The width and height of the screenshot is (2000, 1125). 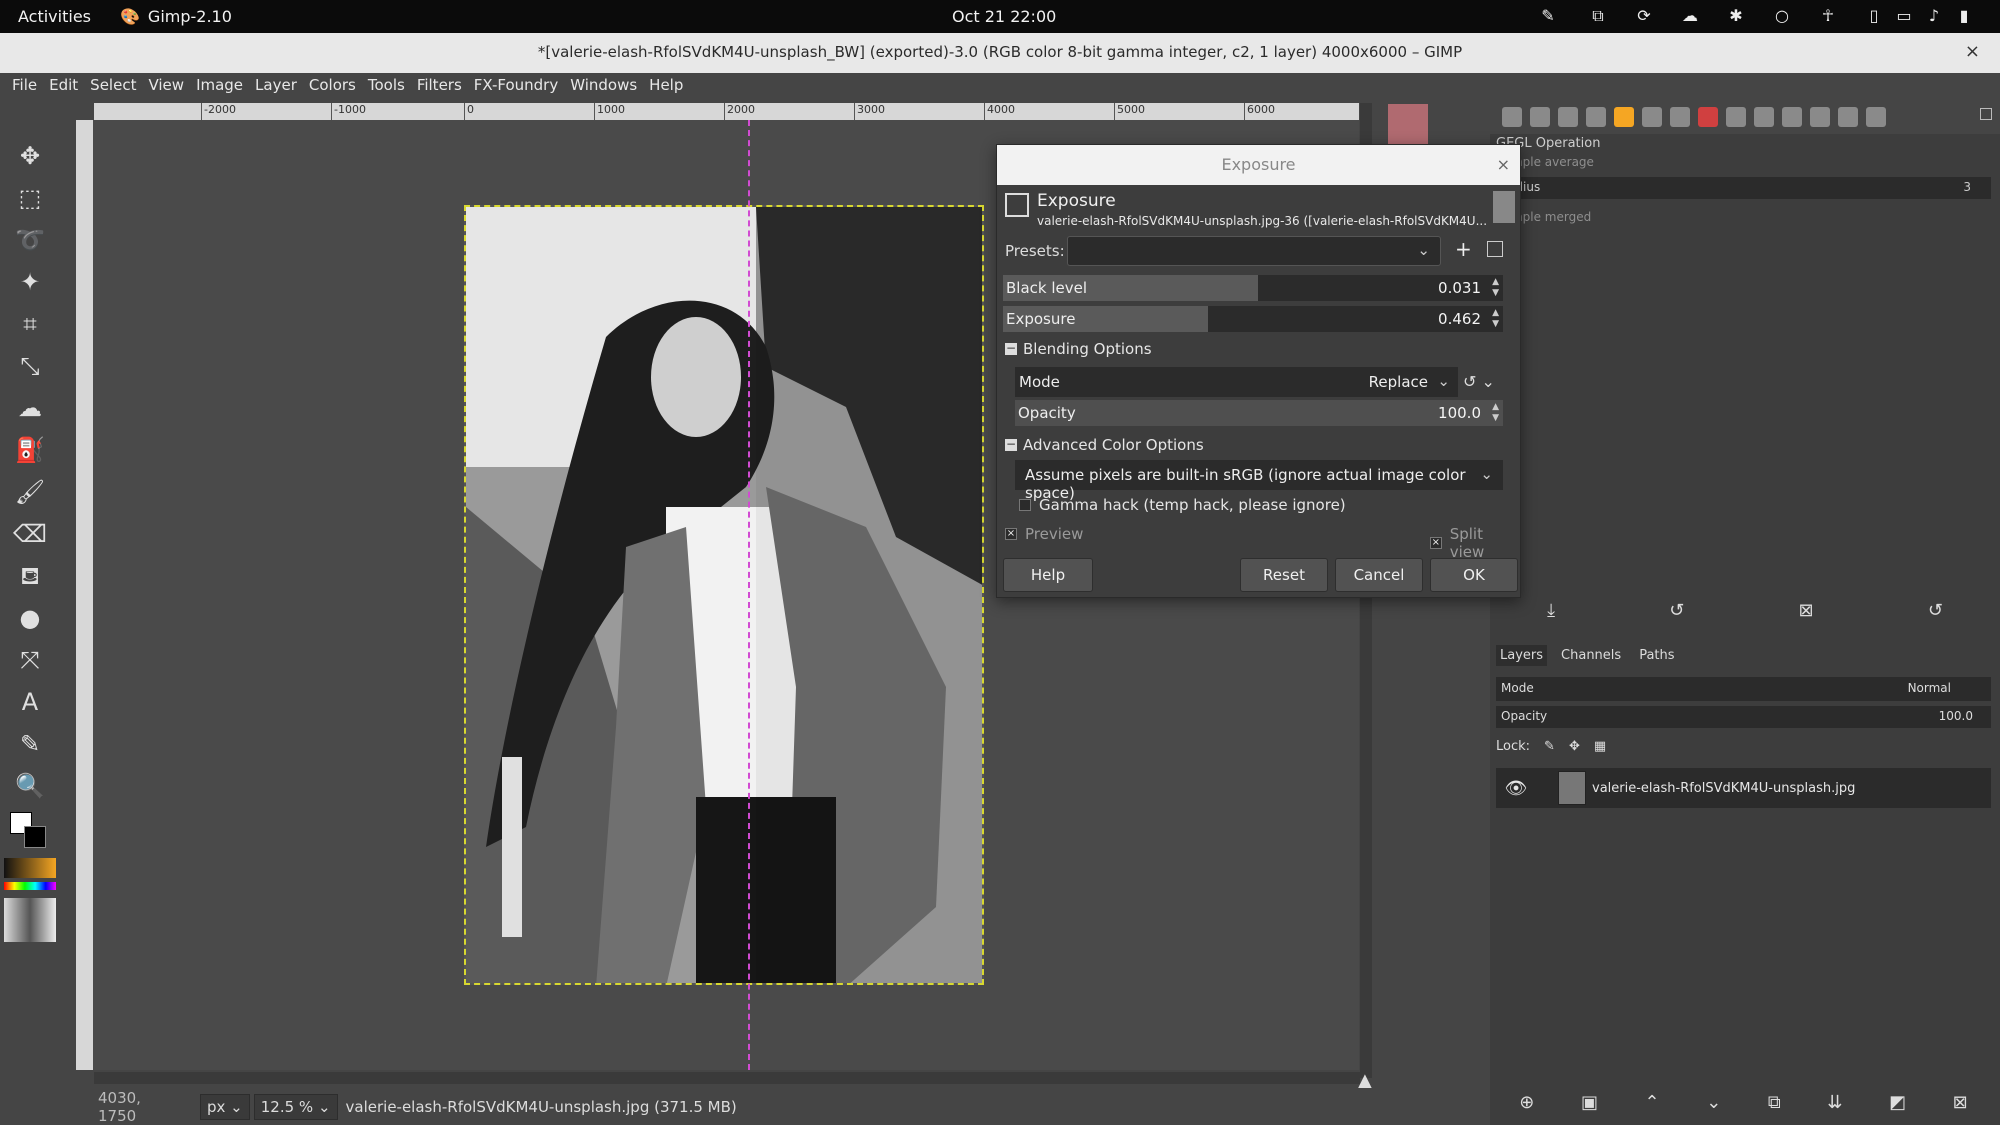 What do you see at coordinates (295, 1106) in the screenshot?
I see `zoom-select: 12.5 % ⌄` at bounding box center [295, 1106].